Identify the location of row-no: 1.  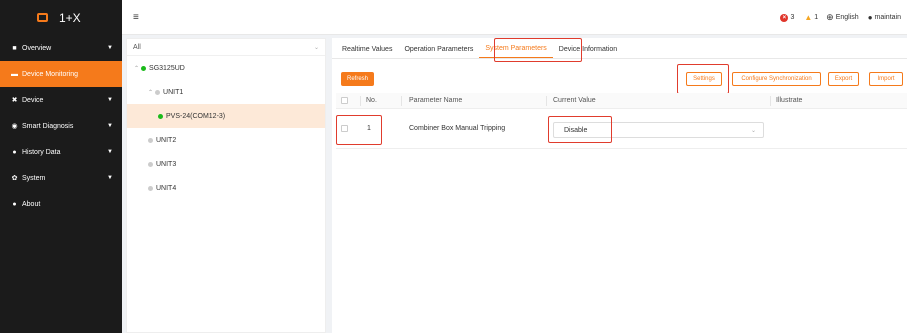
(369, 128).